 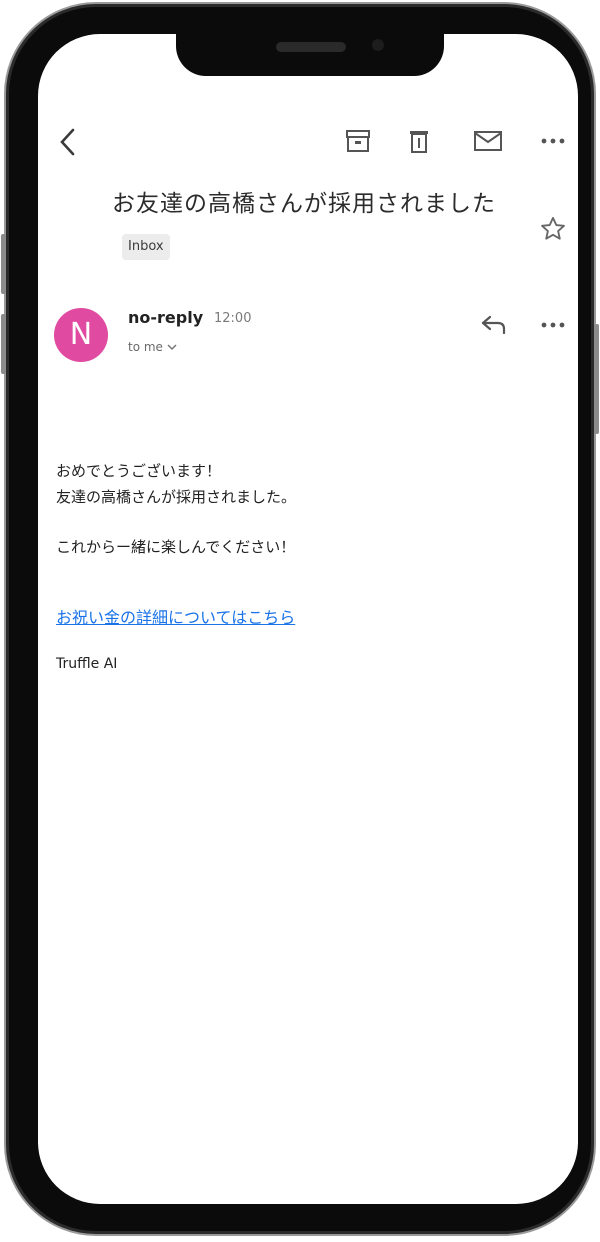 I want to click on body-line-1: おめでとうございます！, so click(x=139, y=471).